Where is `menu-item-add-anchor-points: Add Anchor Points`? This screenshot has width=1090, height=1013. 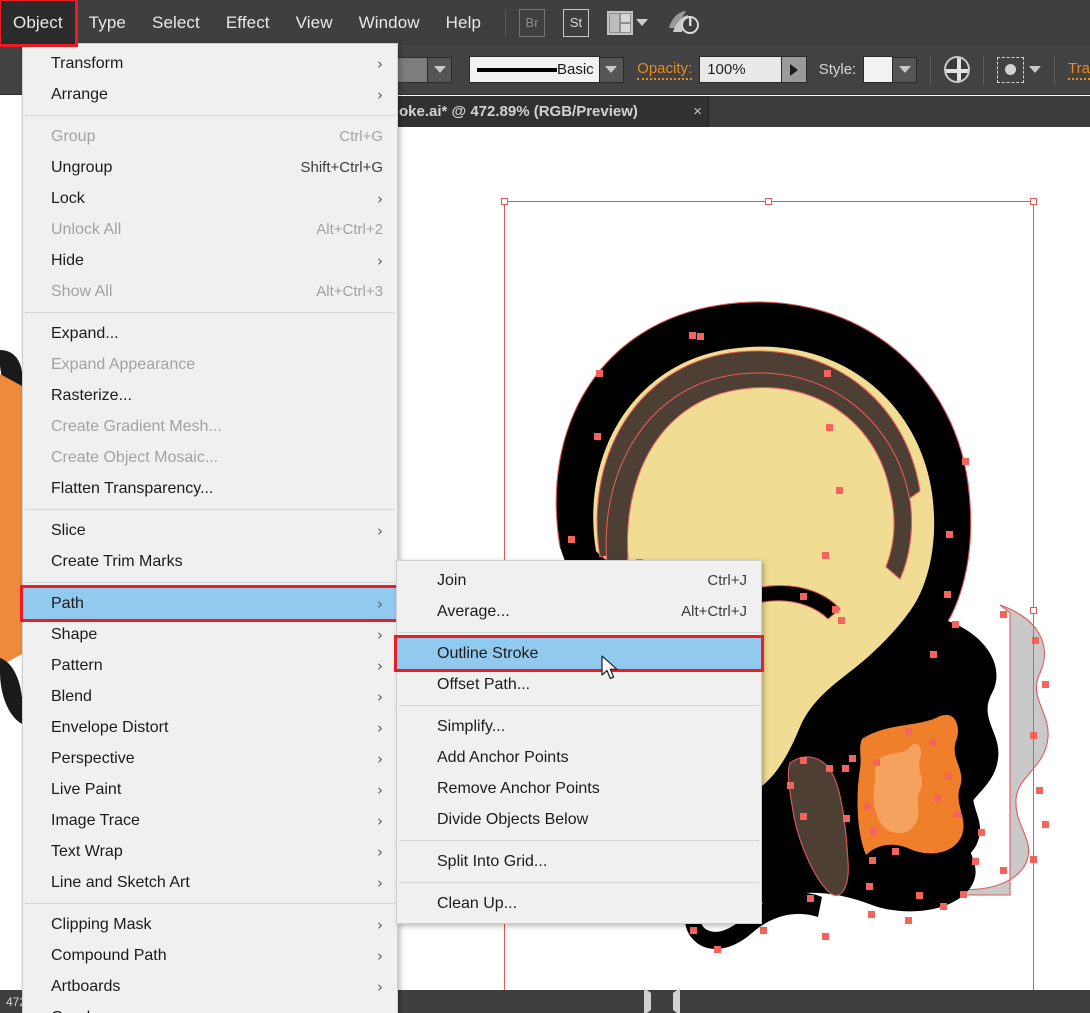 menu-item-add-anchor-points: Add Anchor Points is located at coordinates (579, 757).